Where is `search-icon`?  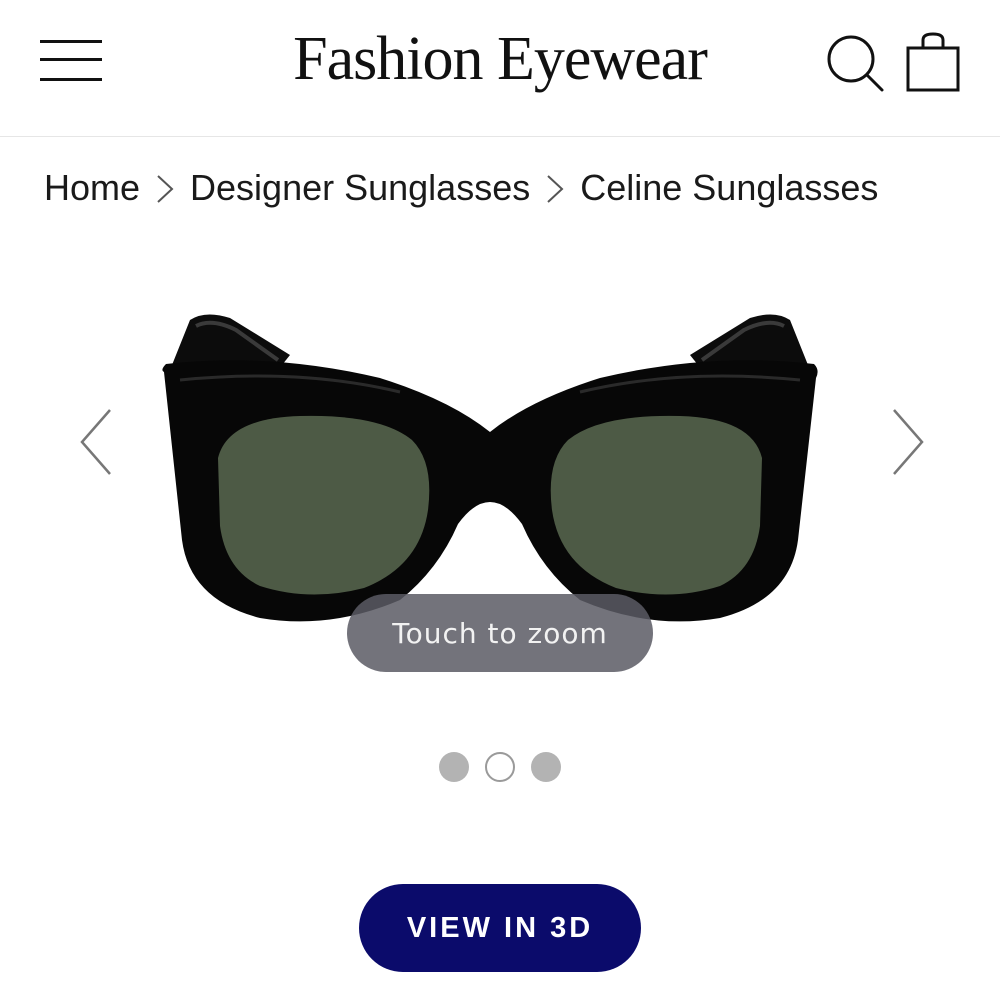
search-icon is located at coordinates (855, 63).